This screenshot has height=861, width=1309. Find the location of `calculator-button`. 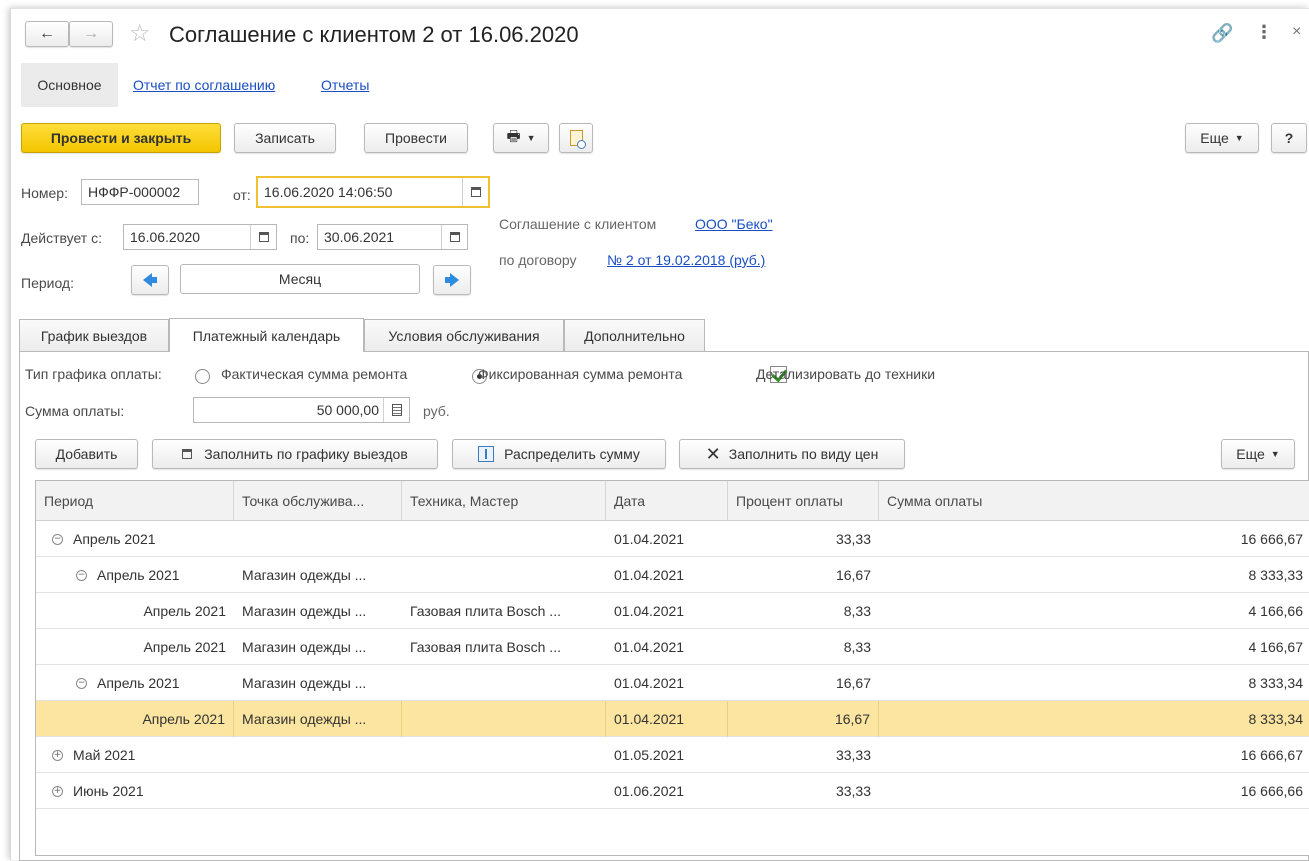

calculator-button is located at coordinates (396, 410).